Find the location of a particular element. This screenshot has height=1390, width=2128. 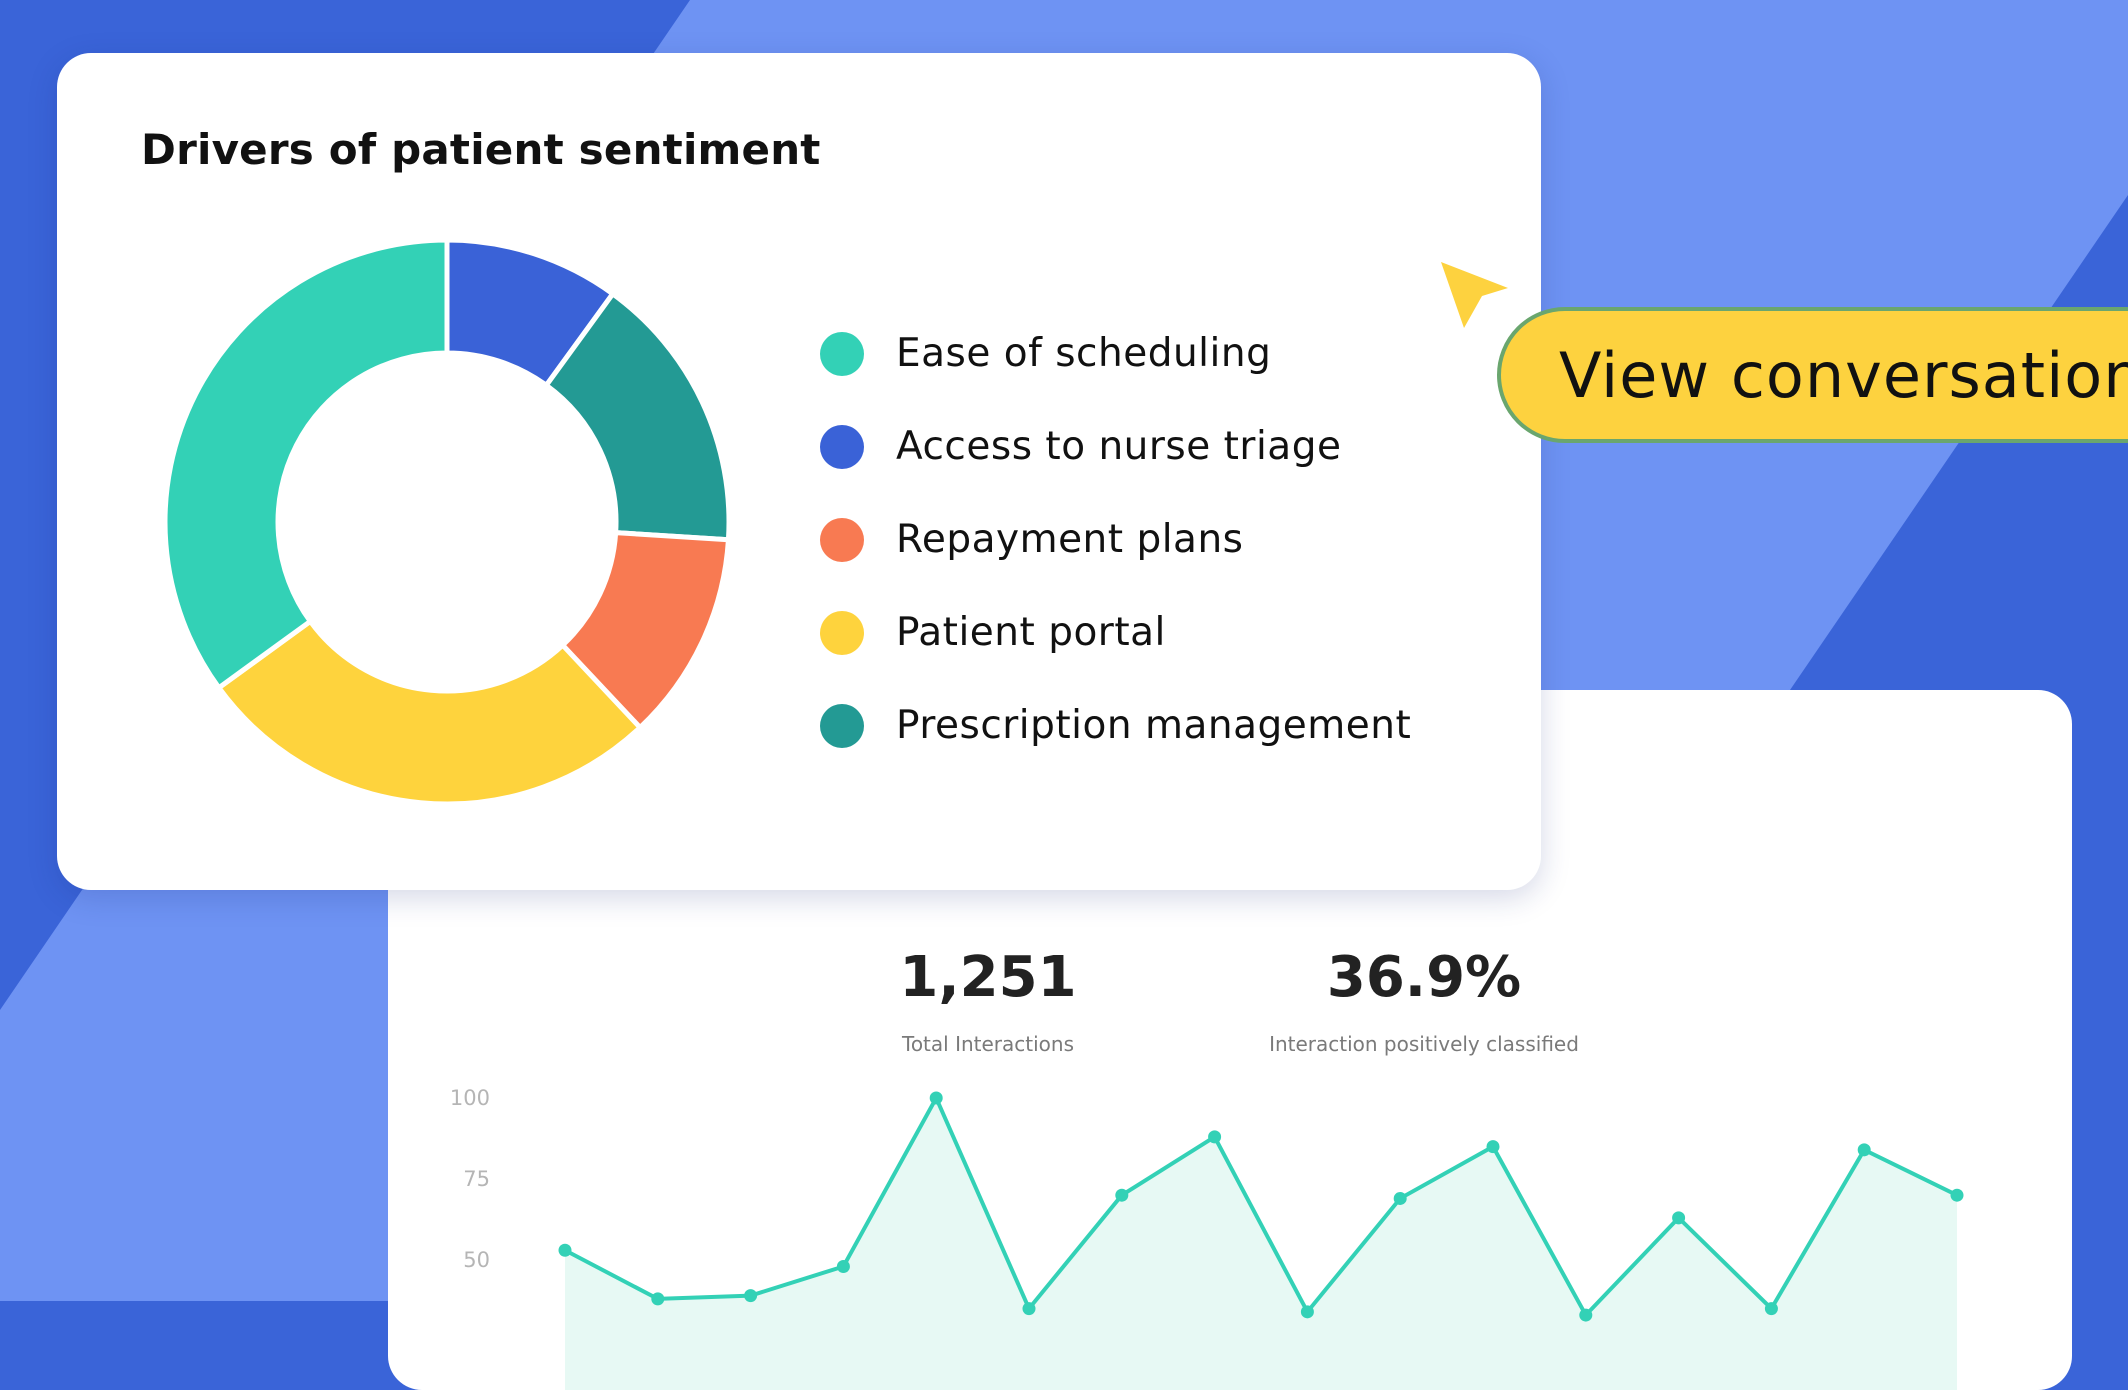

legend-item: Ease of scheduling is located at coordinates (1115, 353).